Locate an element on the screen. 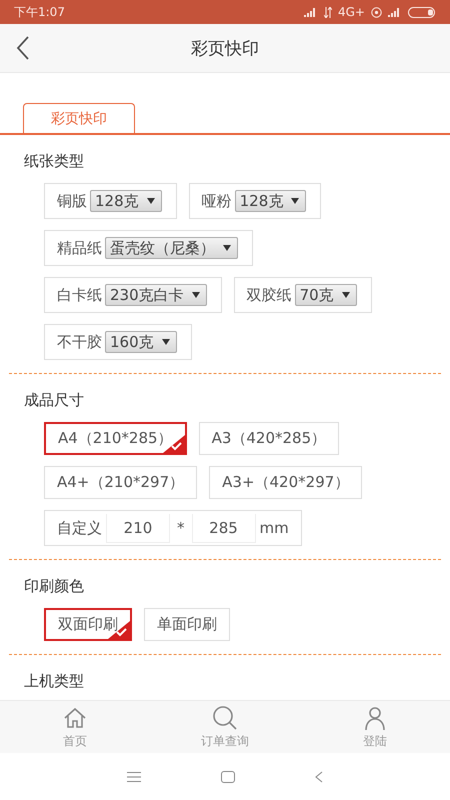 This screenshot has width=450, height=800. home-button-icon is located at coordinates (228, 776).